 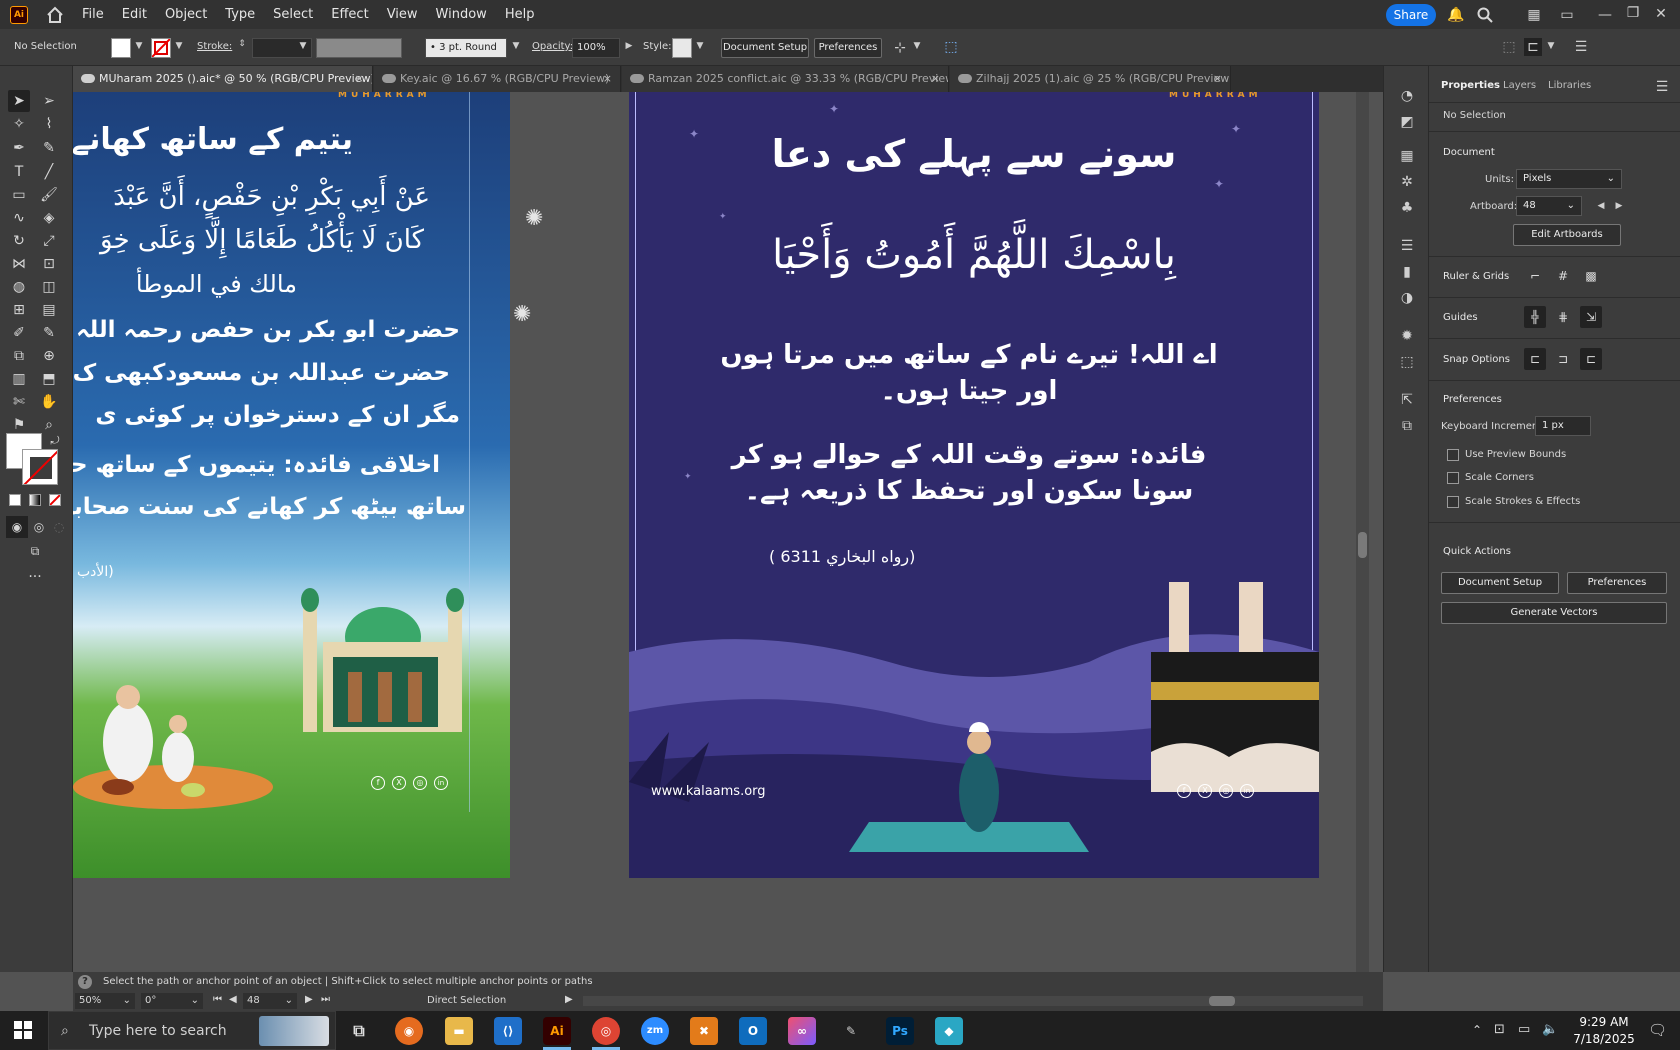 What do you see at coordinates (105, 1001) in the screenshot?
I see `zoom-select: 50% ⌄` at bounding box center [105, 1001].